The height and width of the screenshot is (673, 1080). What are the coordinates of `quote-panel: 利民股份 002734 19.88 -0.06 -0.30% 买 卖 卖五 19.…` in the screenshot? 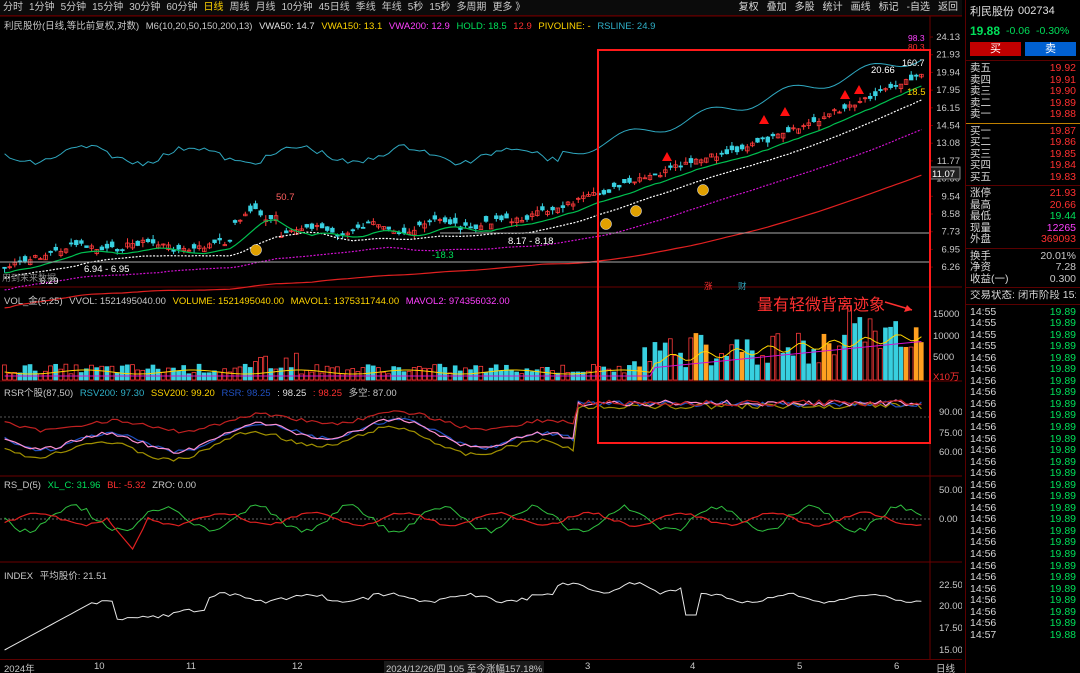 It's located at (1022, 336).